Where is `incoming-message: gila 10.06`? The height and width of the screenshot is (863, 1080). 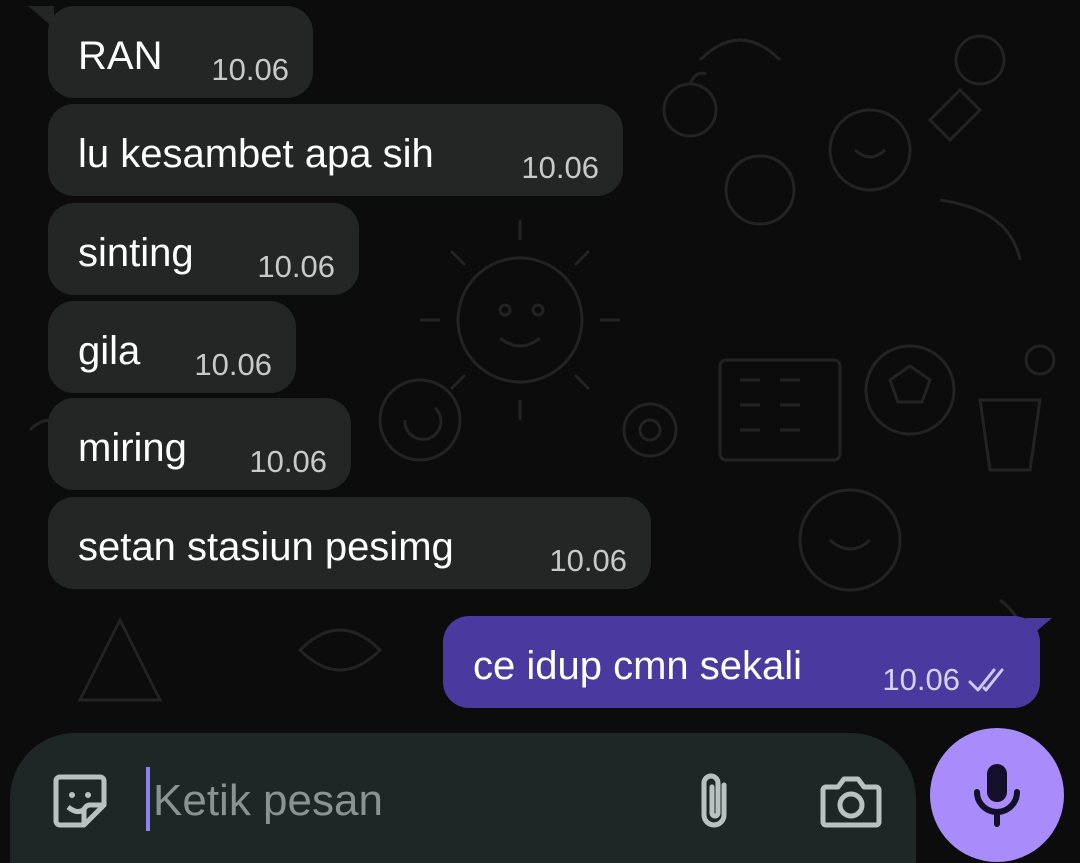
incoming-message: gila 10.06 is located at coordinates (172, 347).